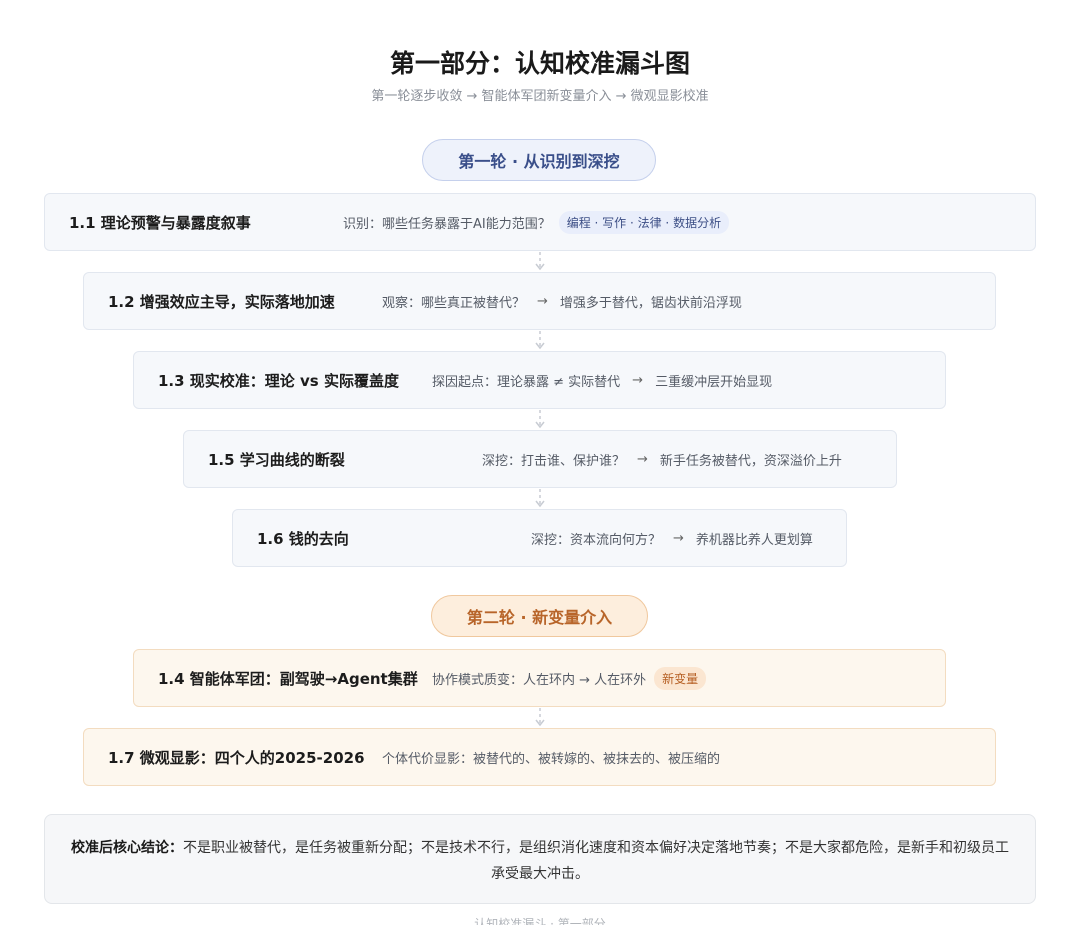 Image resolution: width=1080 pixels, height=925 pixels. I want to click on funnel-row-1-5: 1.5 学习曲线的断裂 深挖：打击谁、保护谁？ → 新手任务被替代，资深溢价上升, so click(540, 459).